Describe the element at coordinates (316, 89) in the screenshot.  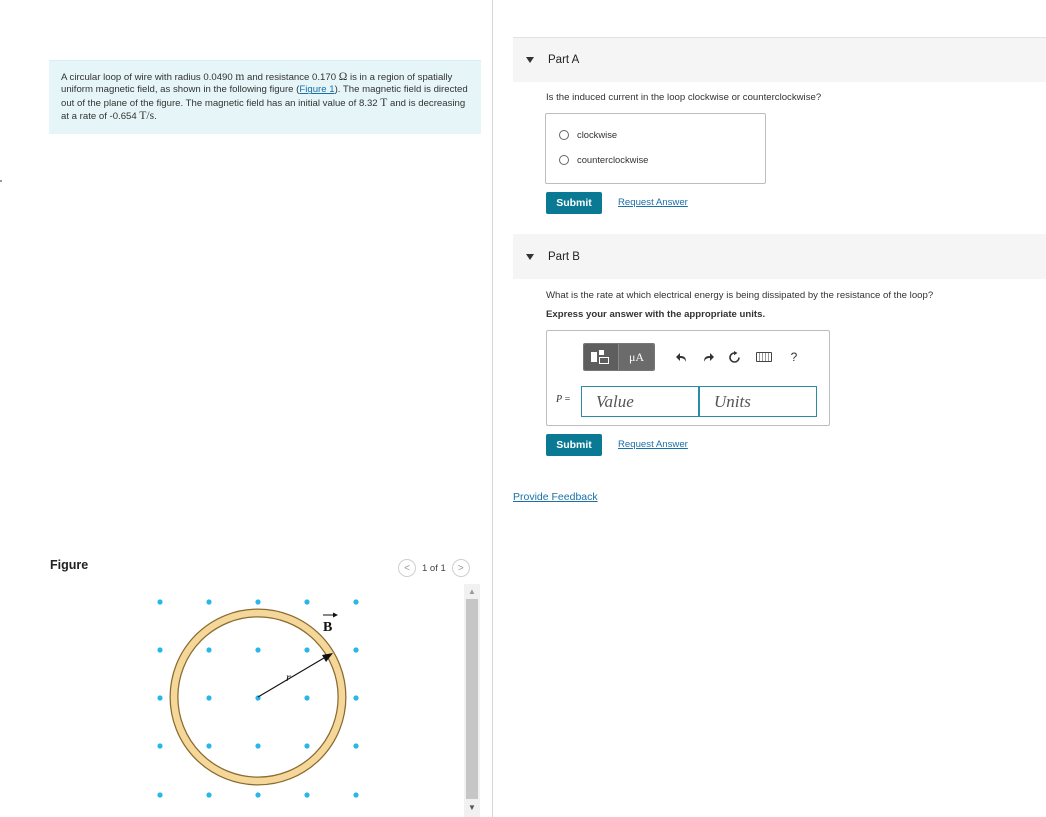
I see `figure-link: Figure 1` at that location.